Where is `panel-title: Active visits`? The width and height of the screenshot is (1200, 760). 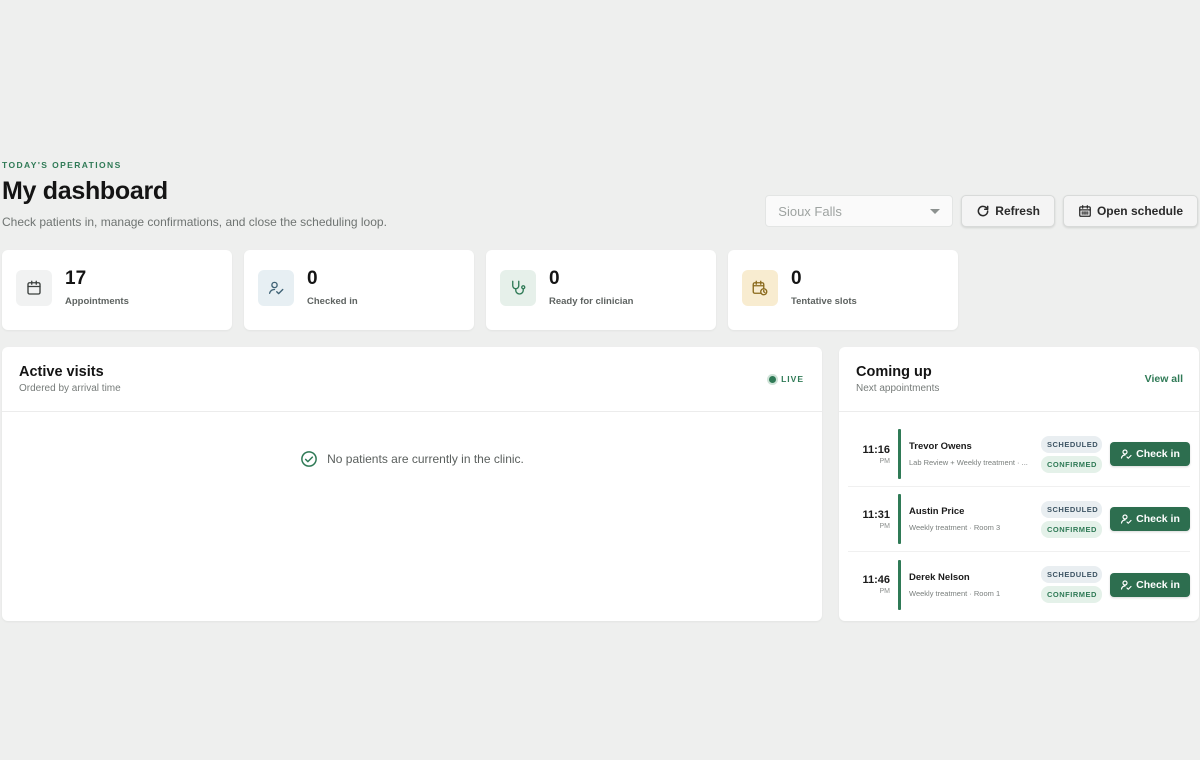 panel-title: Active visits is located at coordinates (61, 372).